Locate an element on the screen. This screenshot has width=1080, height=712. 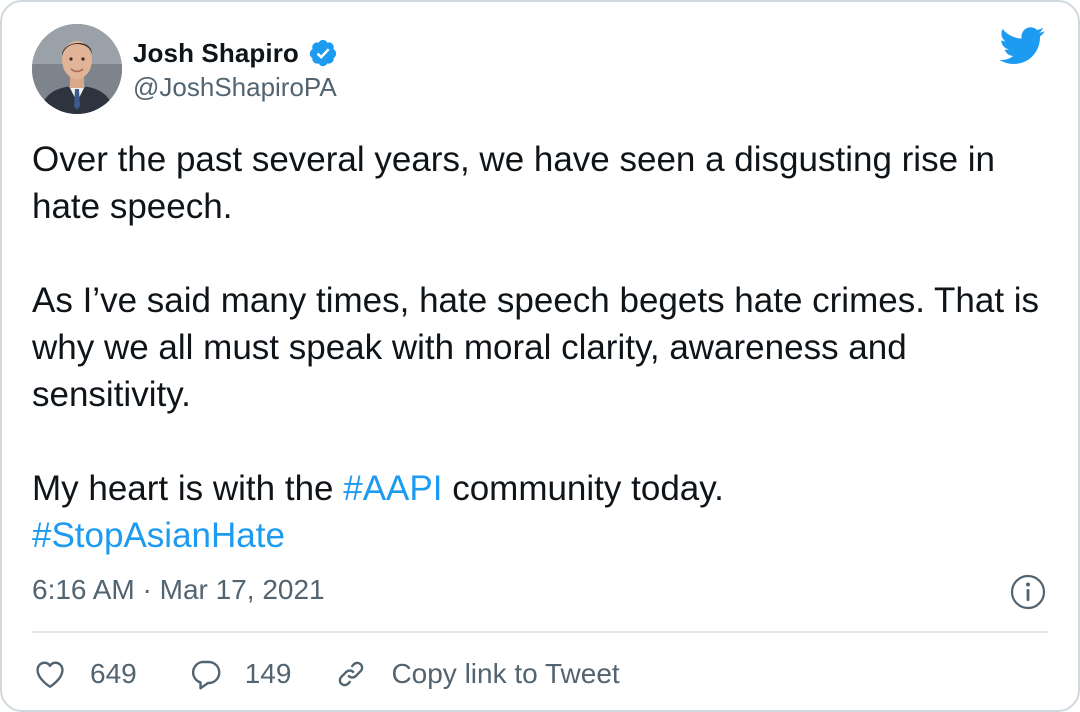
twitter-bird-icon is located at coordinates (1022, 46).